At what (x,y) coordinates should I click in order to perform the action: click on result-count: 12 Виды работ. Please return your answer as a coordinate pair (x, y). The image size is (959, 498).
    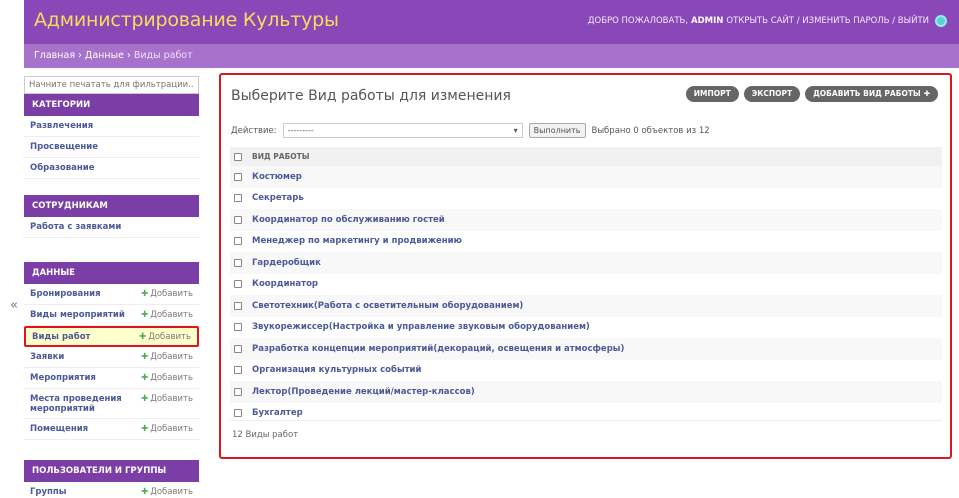
    Looking at the image, I should click on (265, 435).